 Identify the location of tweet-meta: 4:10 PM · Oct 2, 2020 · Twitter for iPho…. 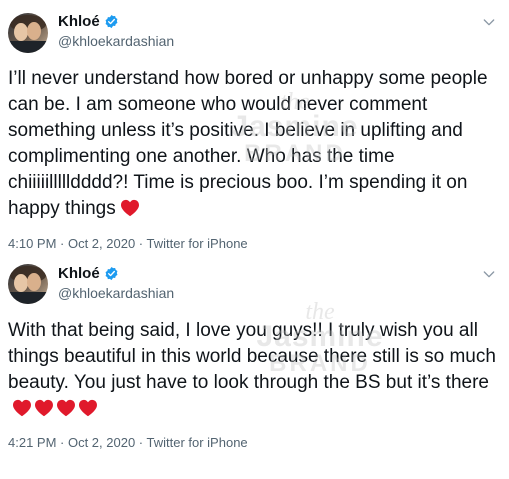
(128, 243).